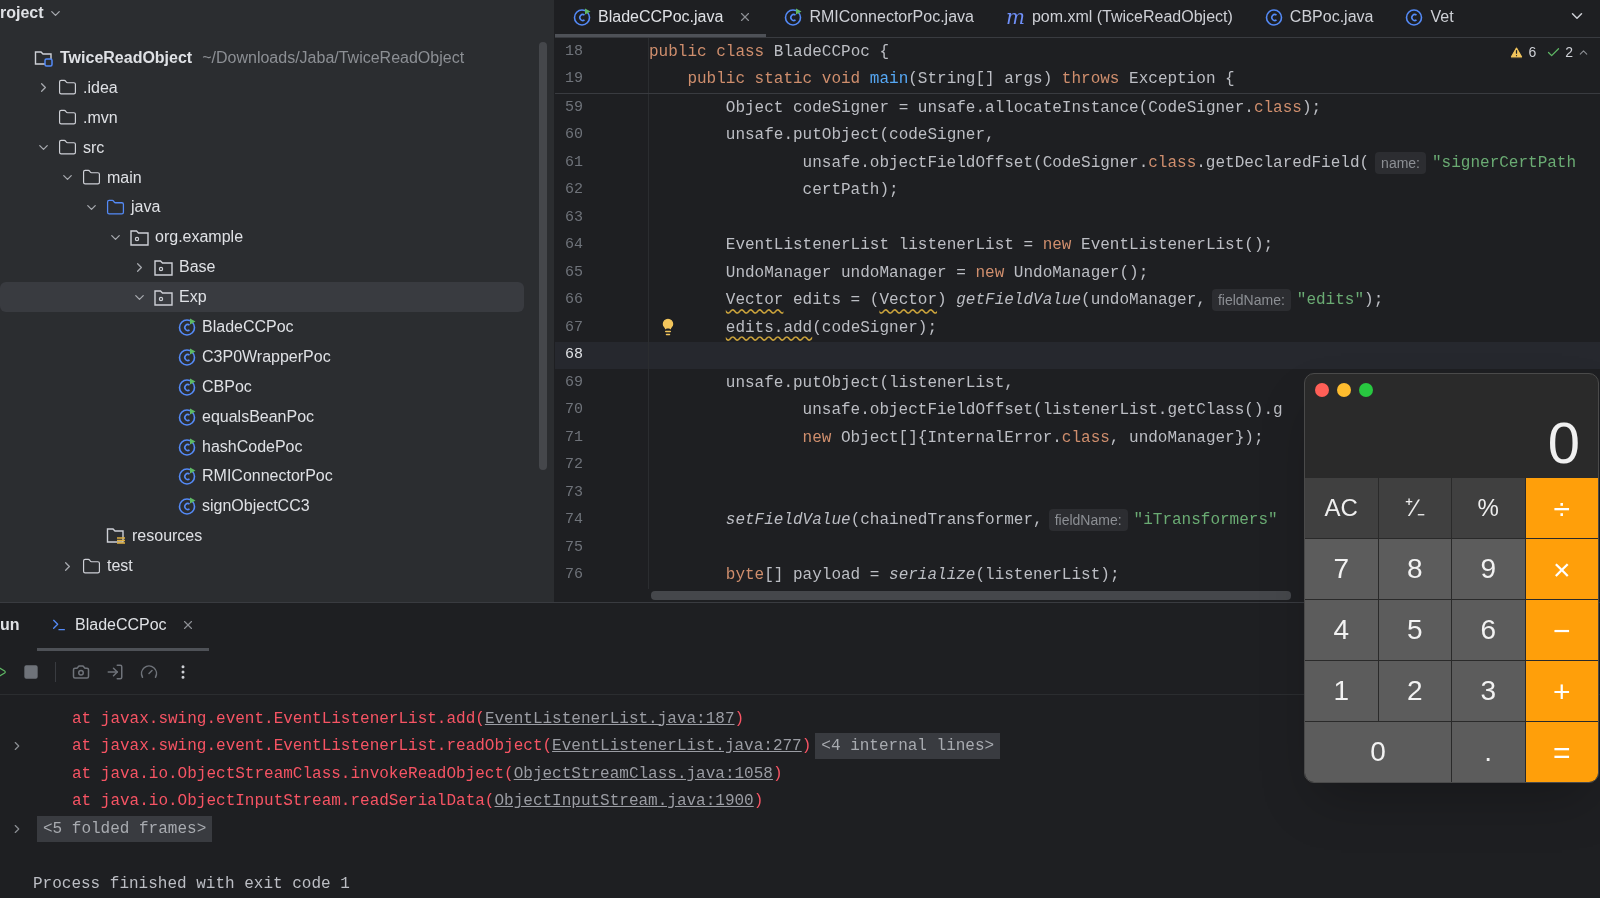 This screenshot has height=898, width=1600. Describe the element at coordinates (262, 117) in the screenshot. I see `tree-item: .mvn` at that location.